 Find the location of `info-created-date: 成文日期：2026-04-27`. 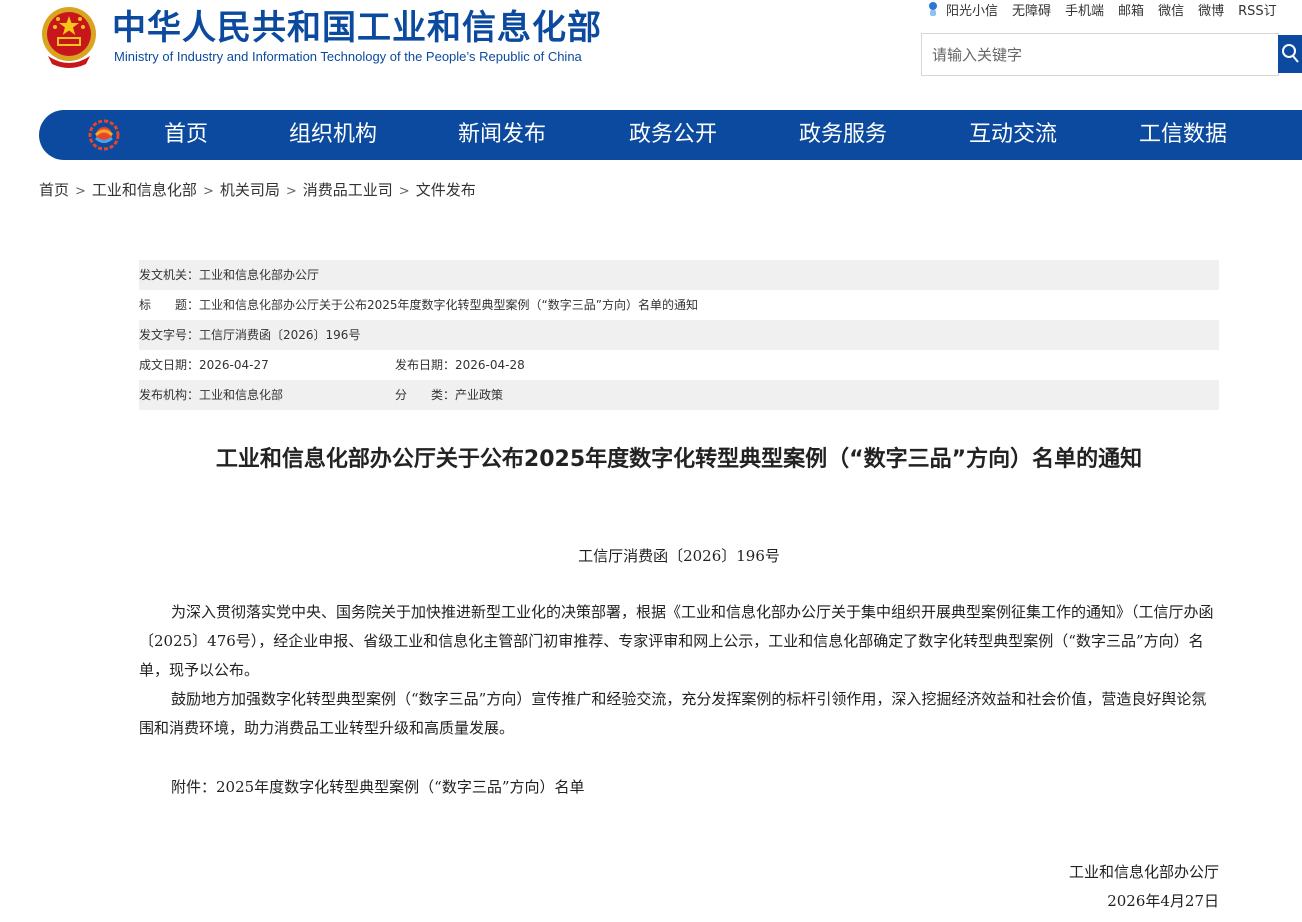

info-created-date: 成文日期：2026-04-27 is located at coordinates (204, 365).